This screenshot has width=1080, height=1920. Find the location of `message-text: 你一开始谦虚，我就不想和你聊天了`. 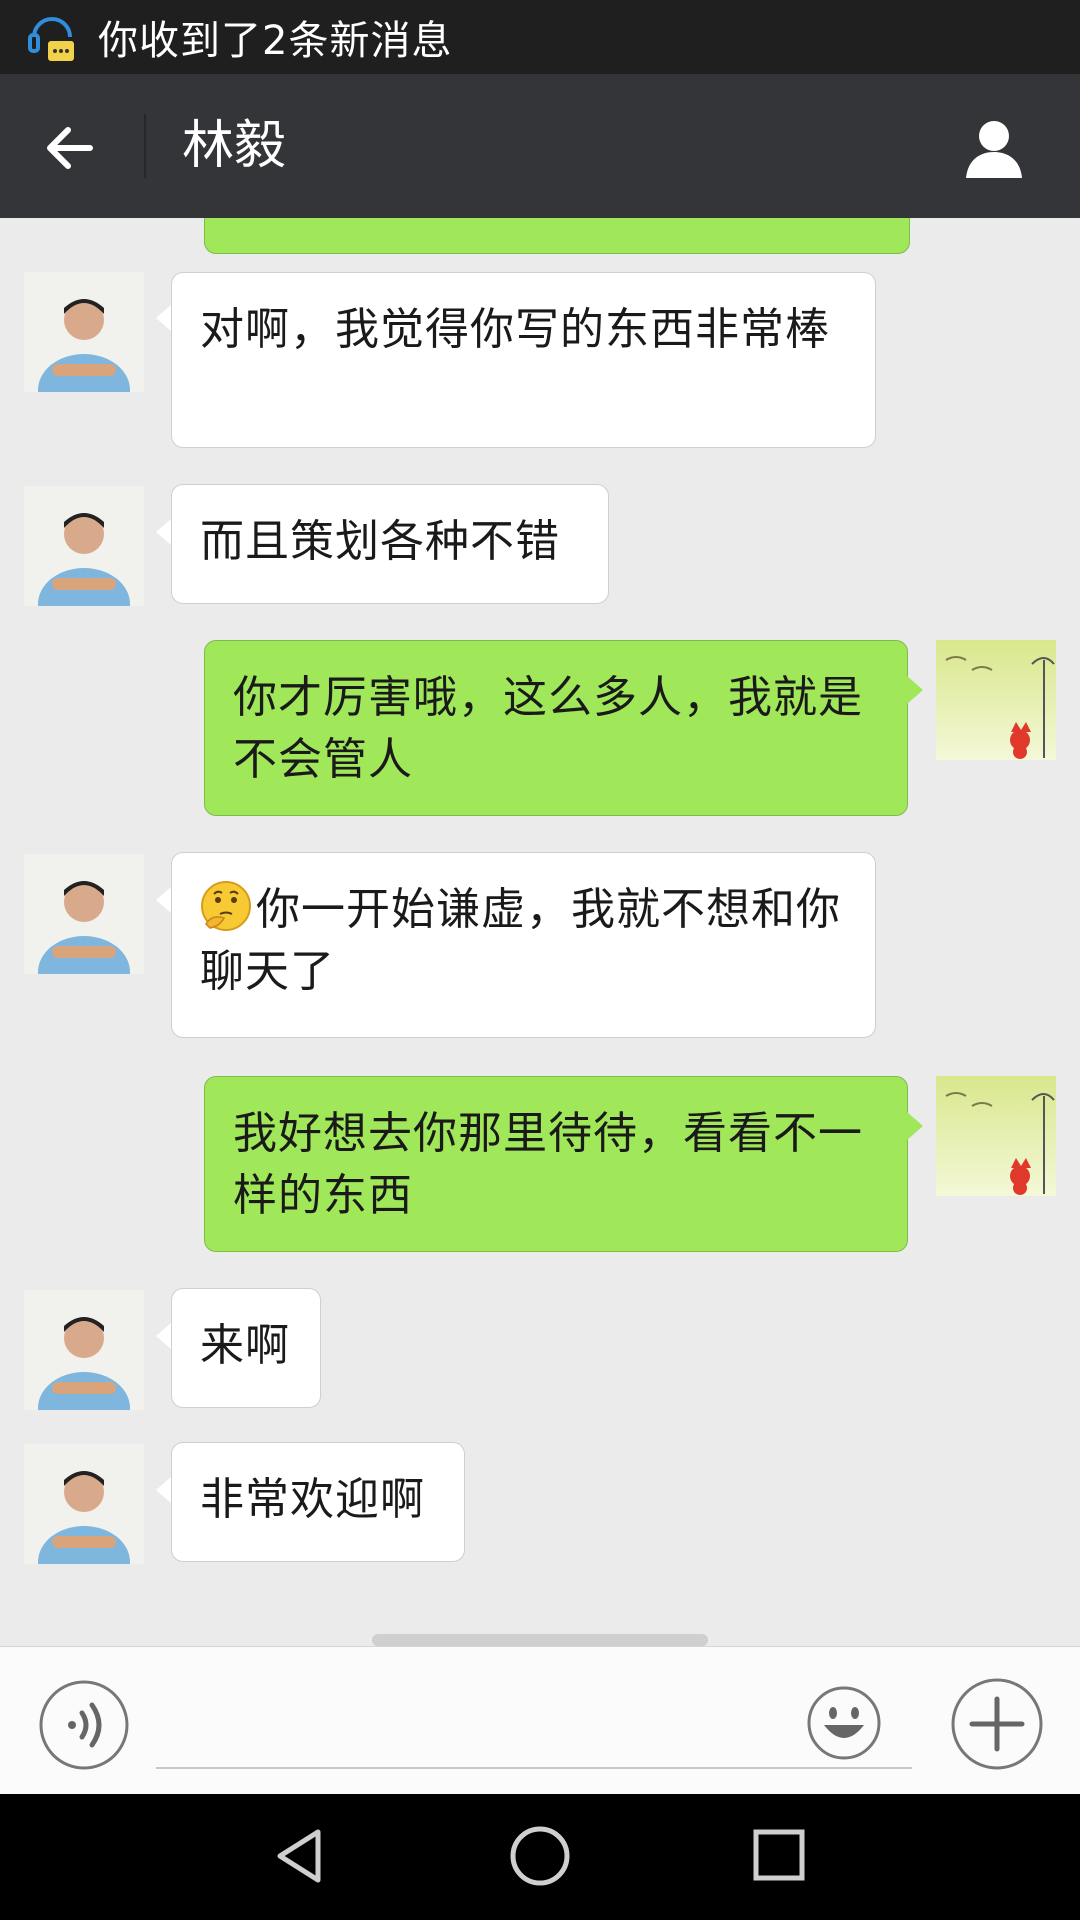

message-text: 你一开始谦虚，我就不想和你聊天了 is located at coordinates (520, 940).